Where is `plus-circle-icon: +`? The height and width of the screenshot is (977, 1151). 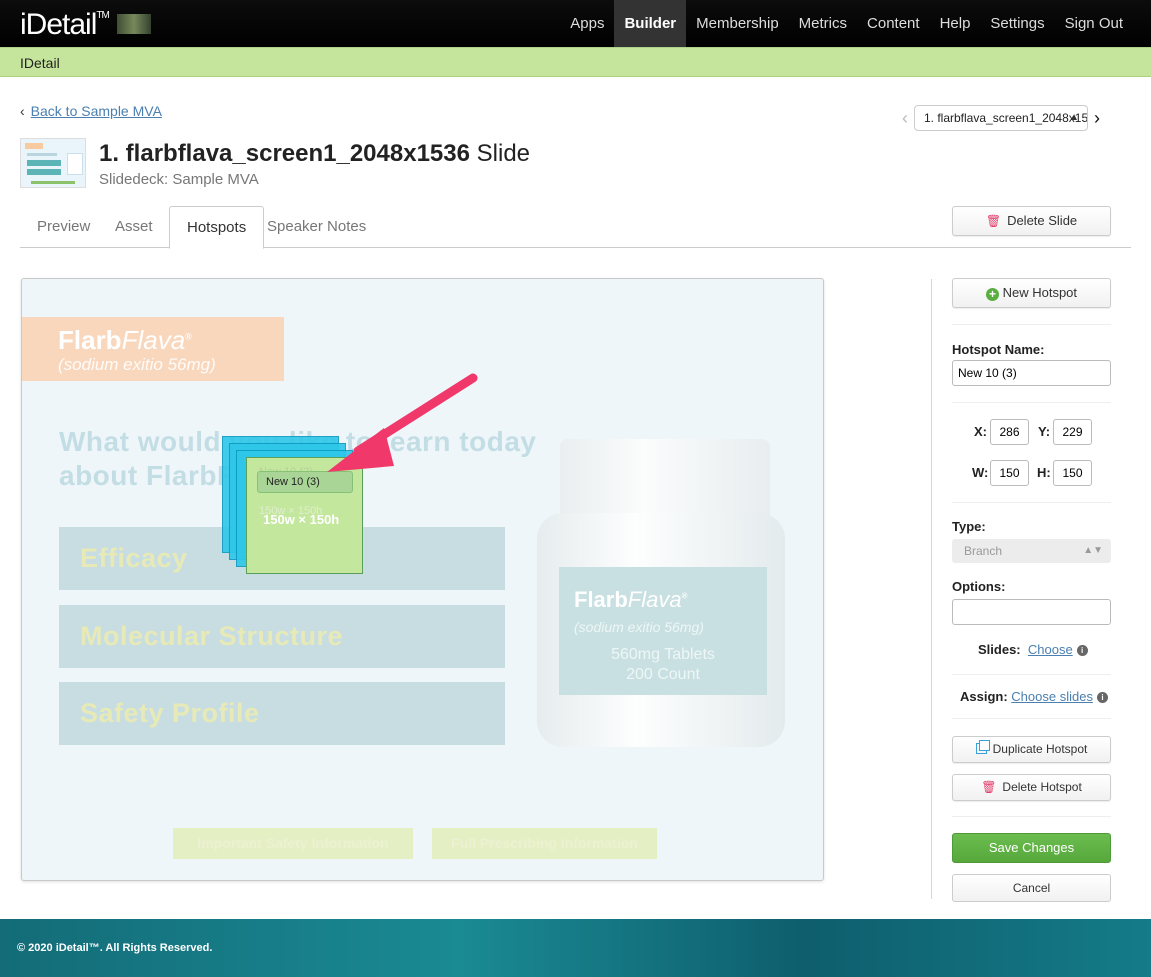
plus-circle-icon: + is located at coordinates (992, 294).